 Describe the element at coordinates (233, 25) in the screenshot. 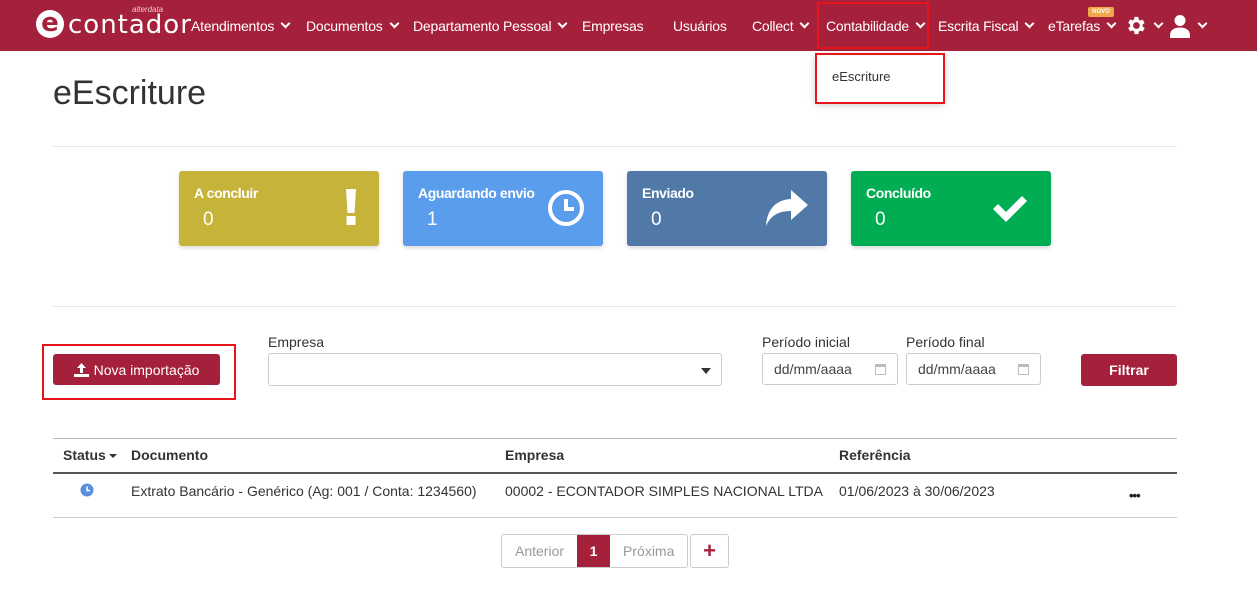

I see `nav-label: Atendimentos` at that location.